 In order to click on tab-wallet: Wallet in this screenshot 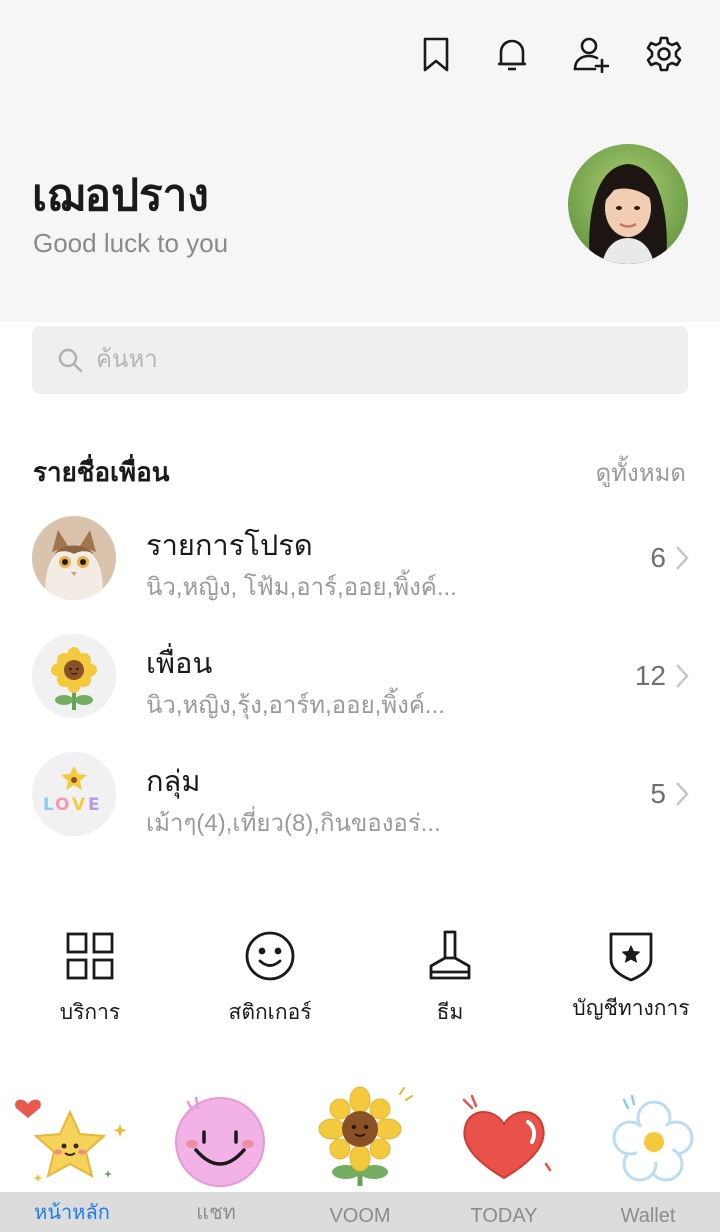, I will do `click(648, 1155)`.